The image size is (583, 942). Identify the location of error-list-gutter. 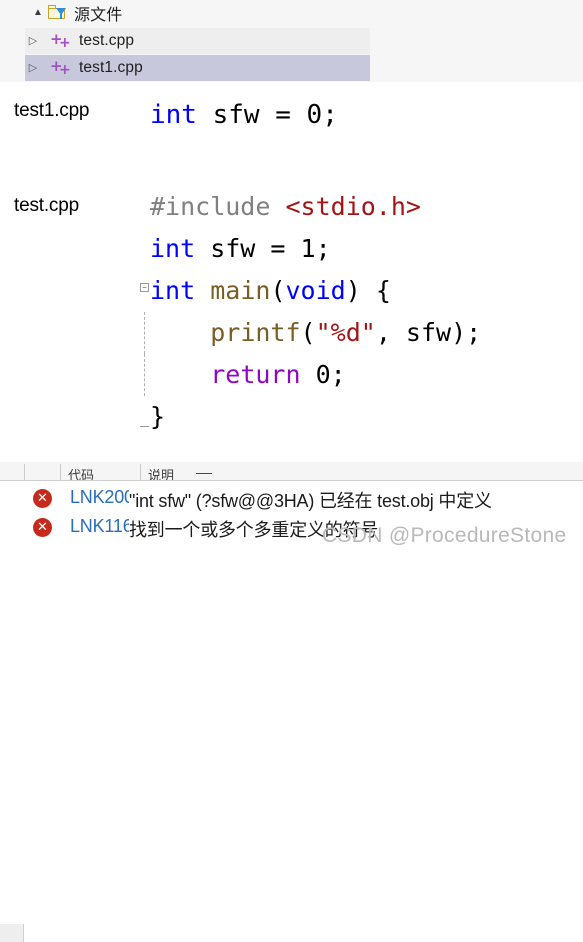
(12, 933).